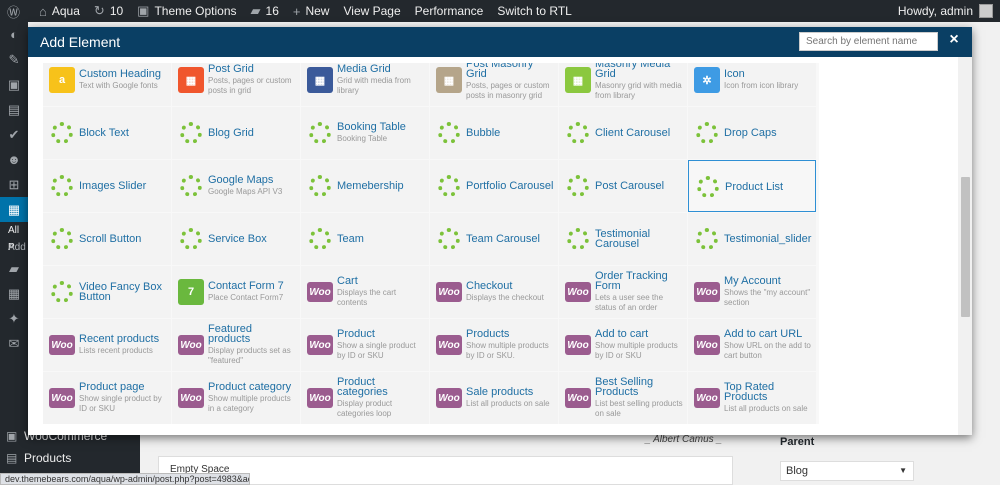  I want to click on modal-scrollbar, so click(965, 246).